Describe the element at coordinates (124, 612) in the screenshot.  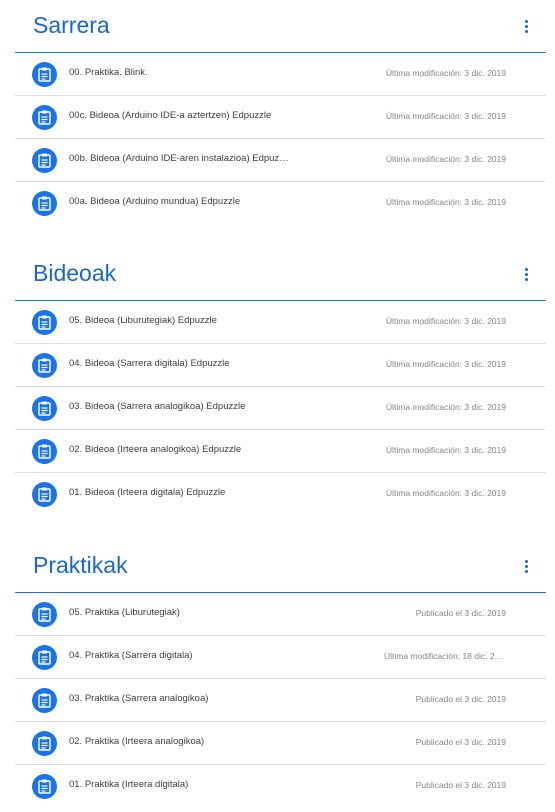
I see `item-title: 05. Praktika (Liburutegiak)` at that location.